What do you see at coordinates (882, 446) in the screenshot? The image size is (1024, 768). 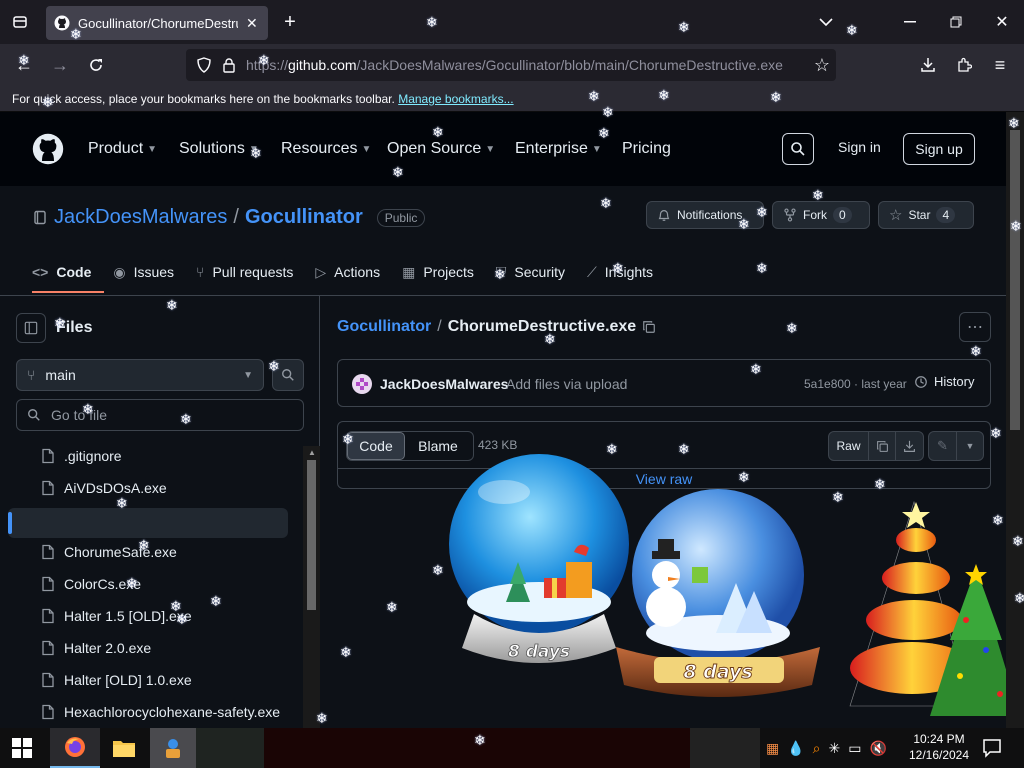 I see `copy-raw-button` at bounding box center [882, 446].